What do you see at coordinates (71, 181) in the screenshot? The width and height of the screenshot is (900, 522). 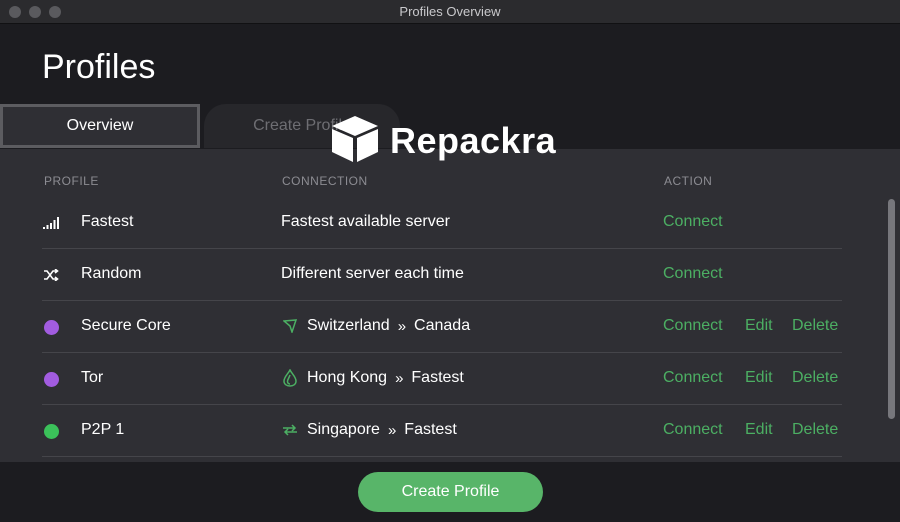 I see `column-header-profile: PROFILE` at bounding box center [71, 181].